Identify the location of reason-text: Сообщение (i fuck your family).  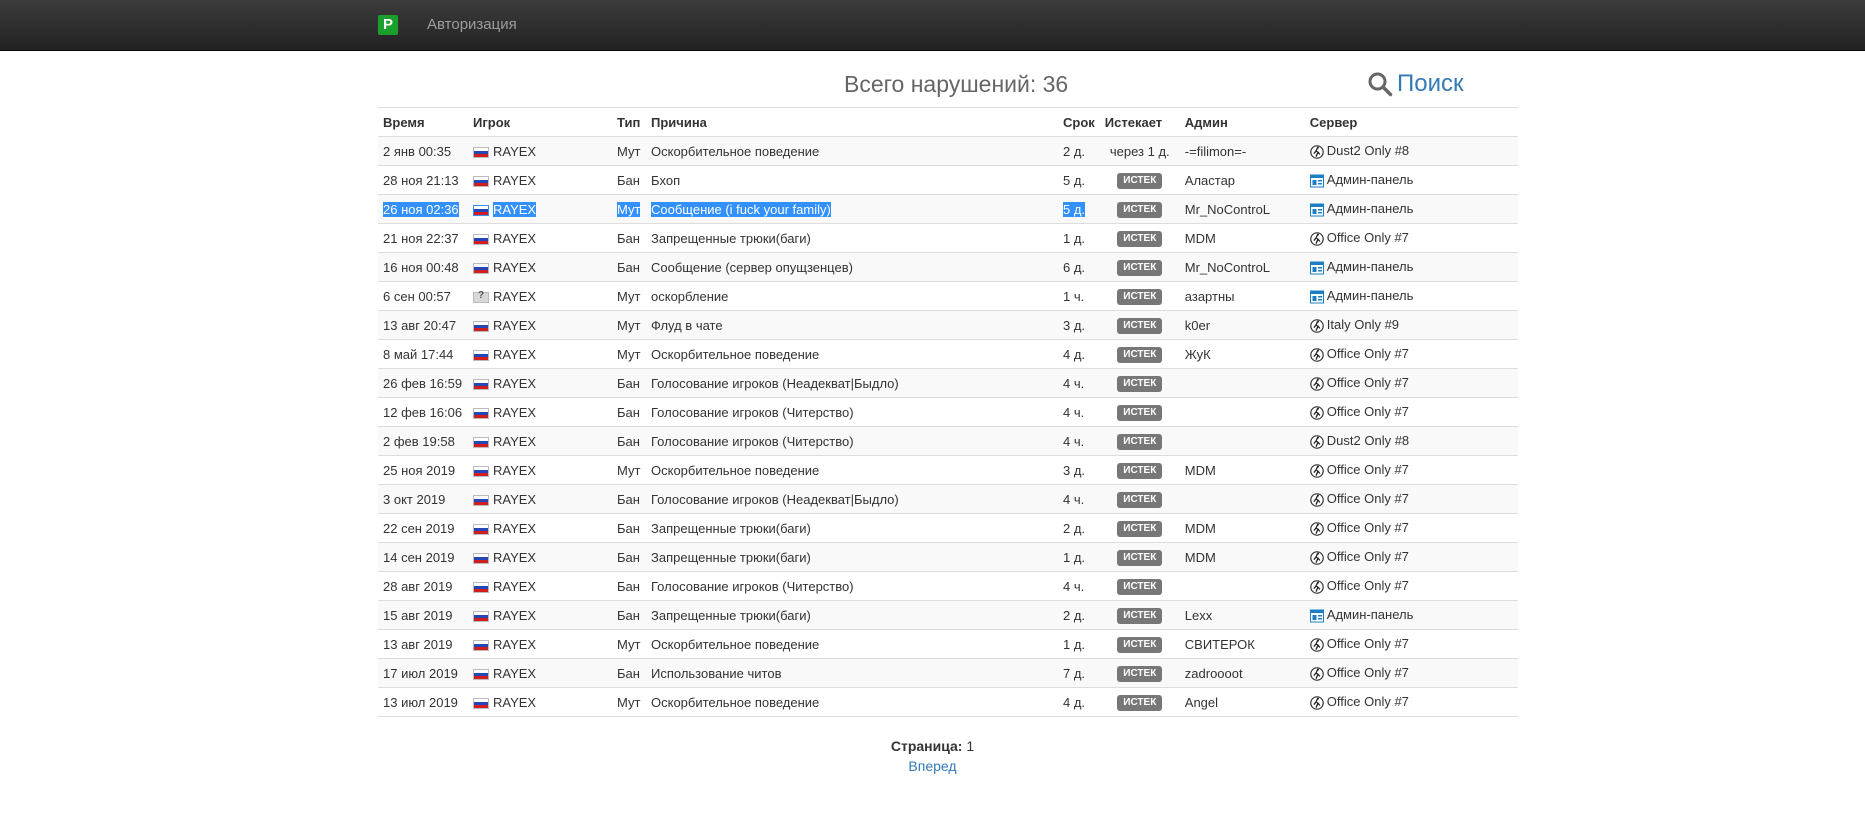
(741, 209).